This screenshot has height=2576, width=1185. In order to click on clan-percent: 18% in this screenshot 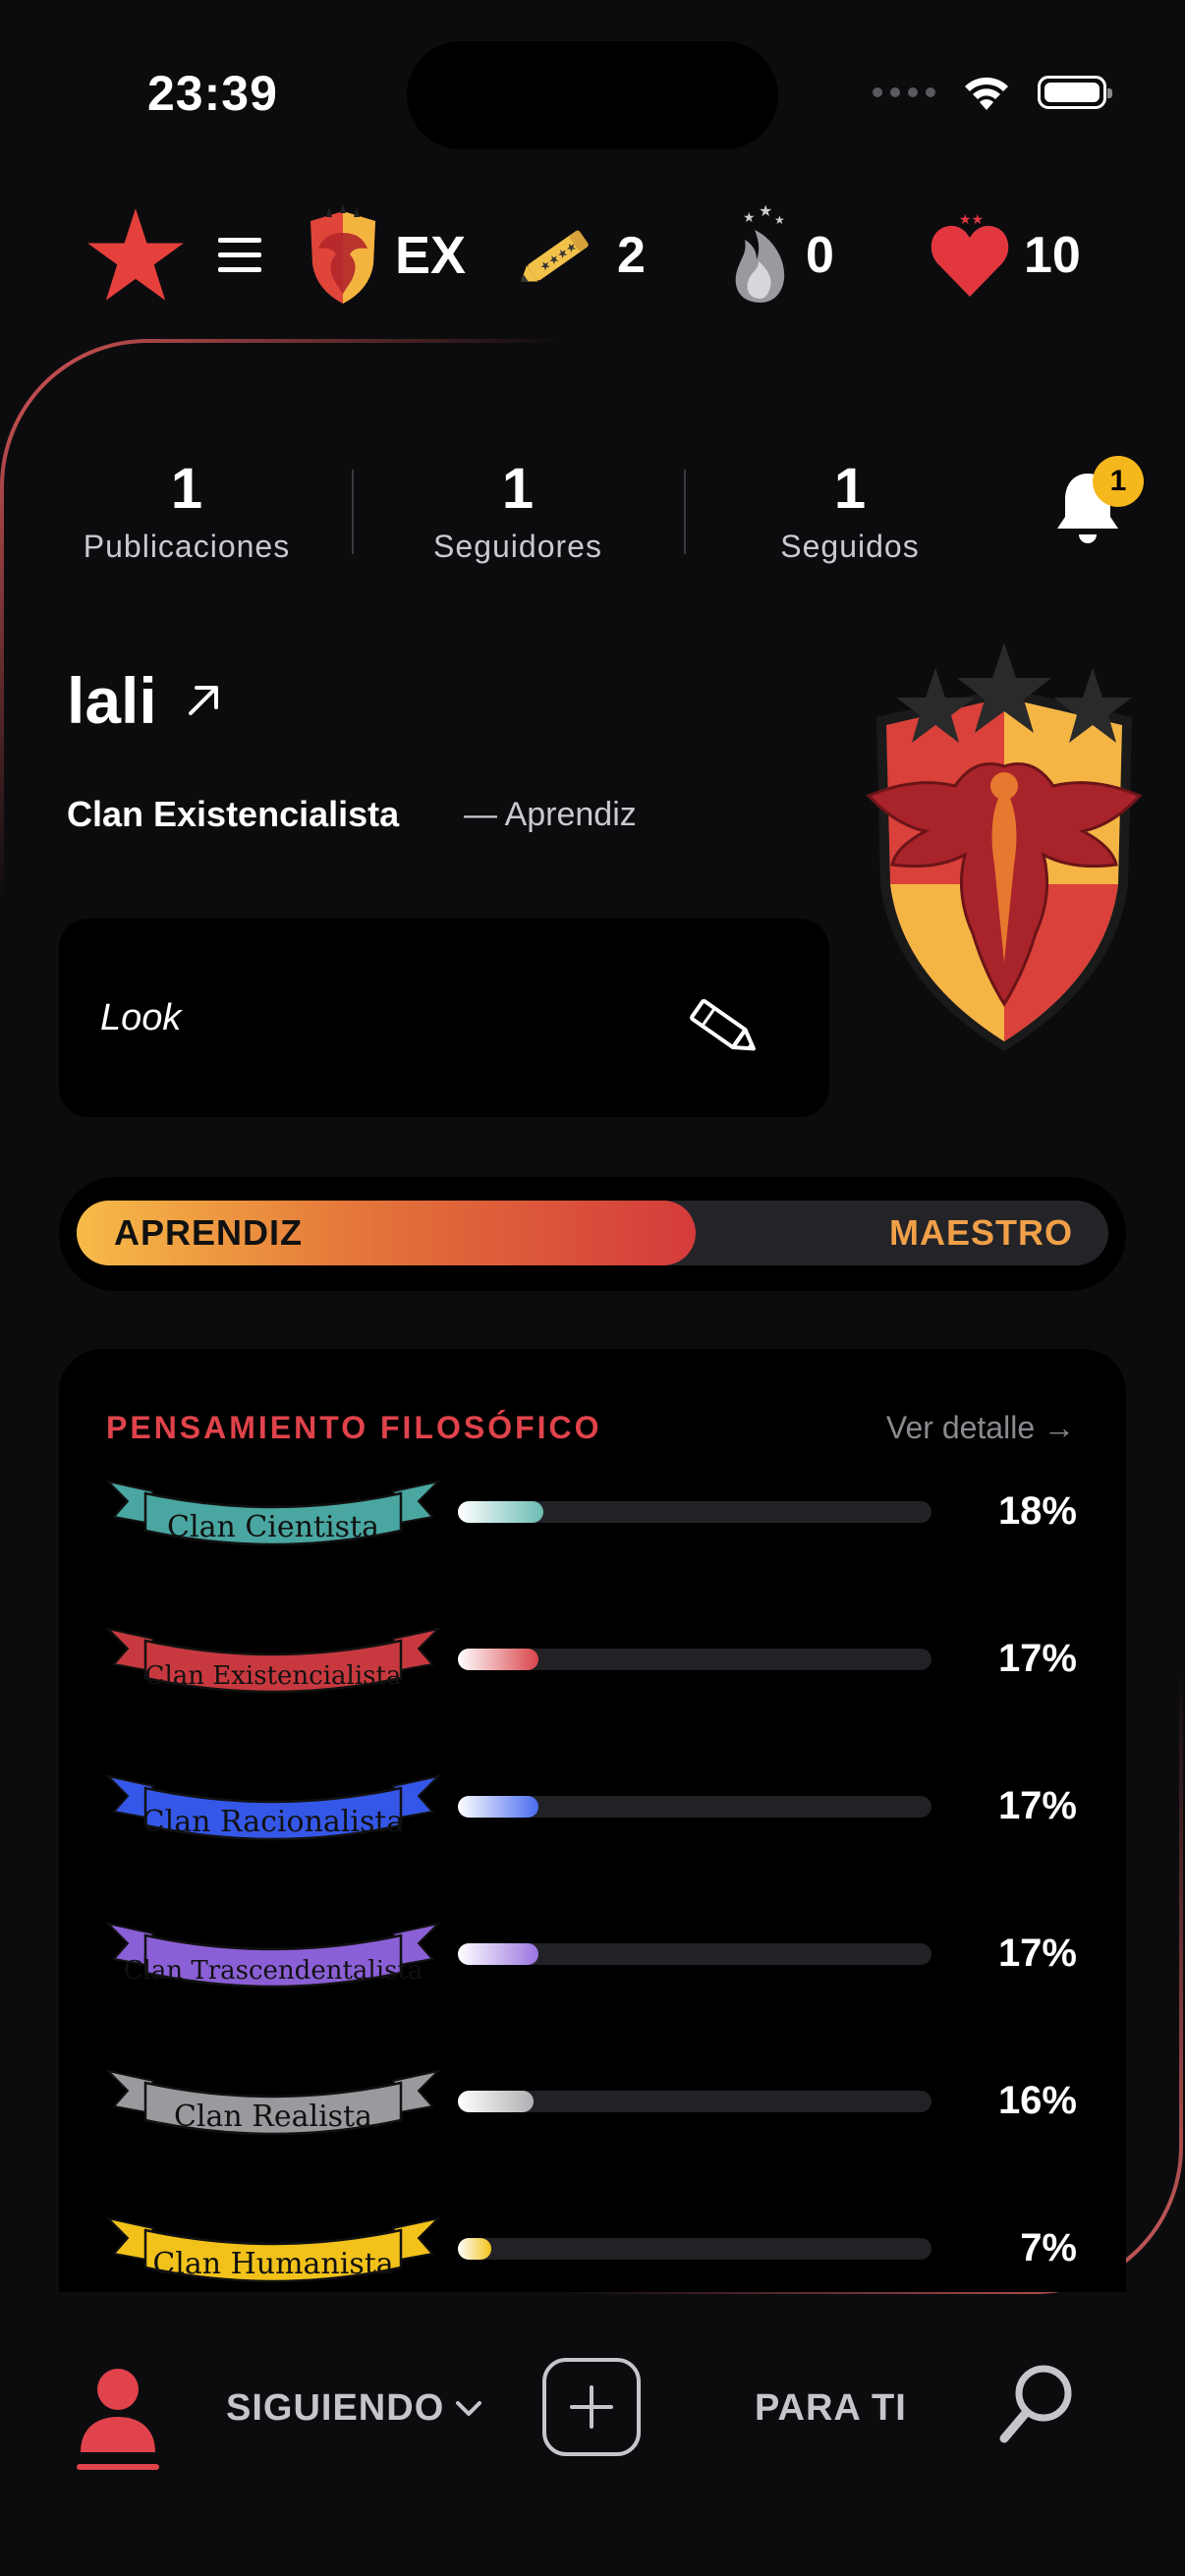, I will do `click(1037, 1511)`.